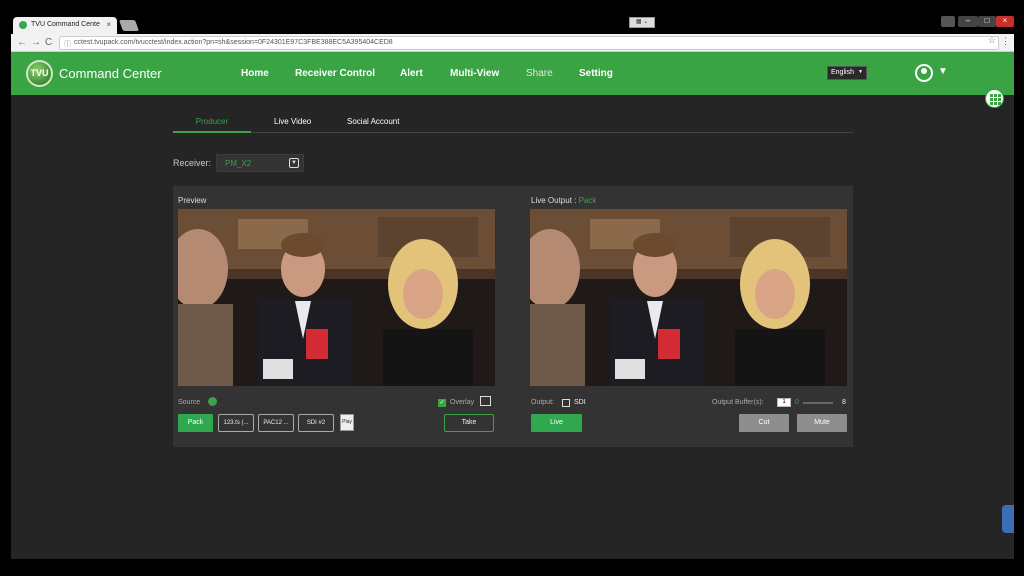 This screenshot has width=1024, height=576. What do you see at coordinates (411, 73) in the screenshot?
I see `nav-alert: Alert` at bounding box center [411, 73].